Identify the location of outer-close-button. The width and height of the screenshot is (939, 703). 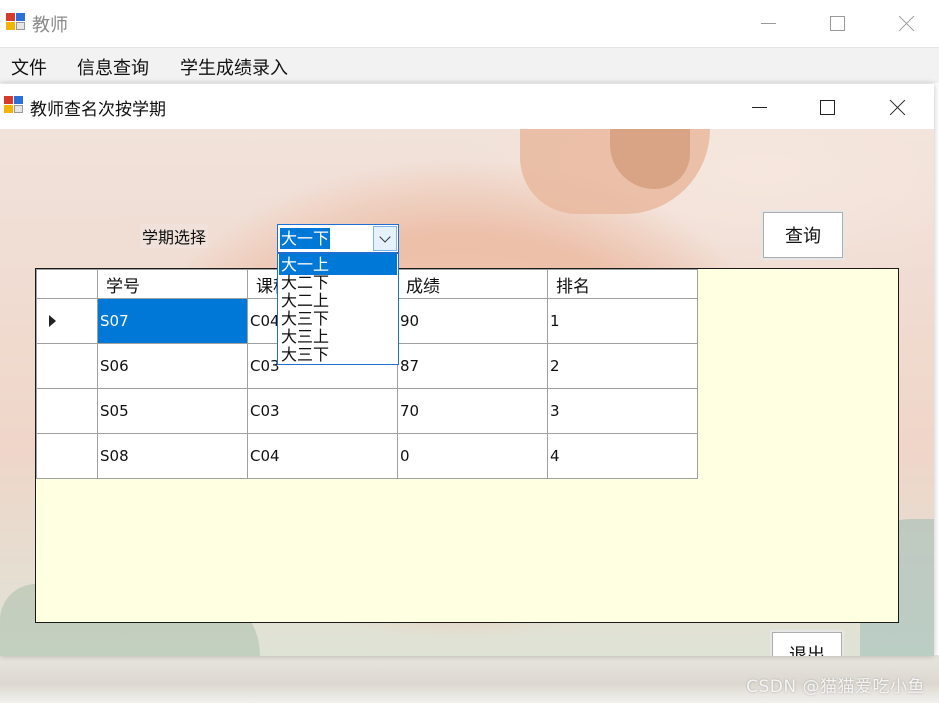
(907, 23).